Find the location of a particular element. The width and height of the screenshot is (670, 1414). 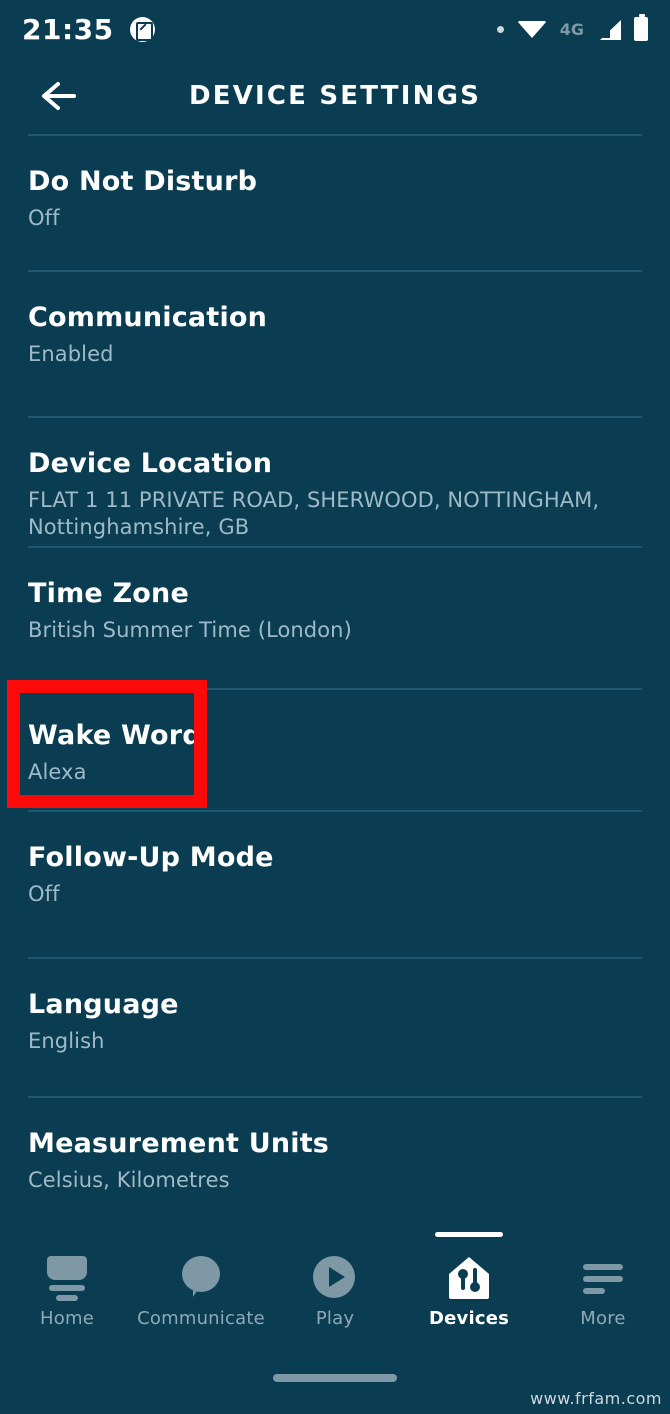

nav-item-communicate: Communicate is located at coordinates (201, 1282).